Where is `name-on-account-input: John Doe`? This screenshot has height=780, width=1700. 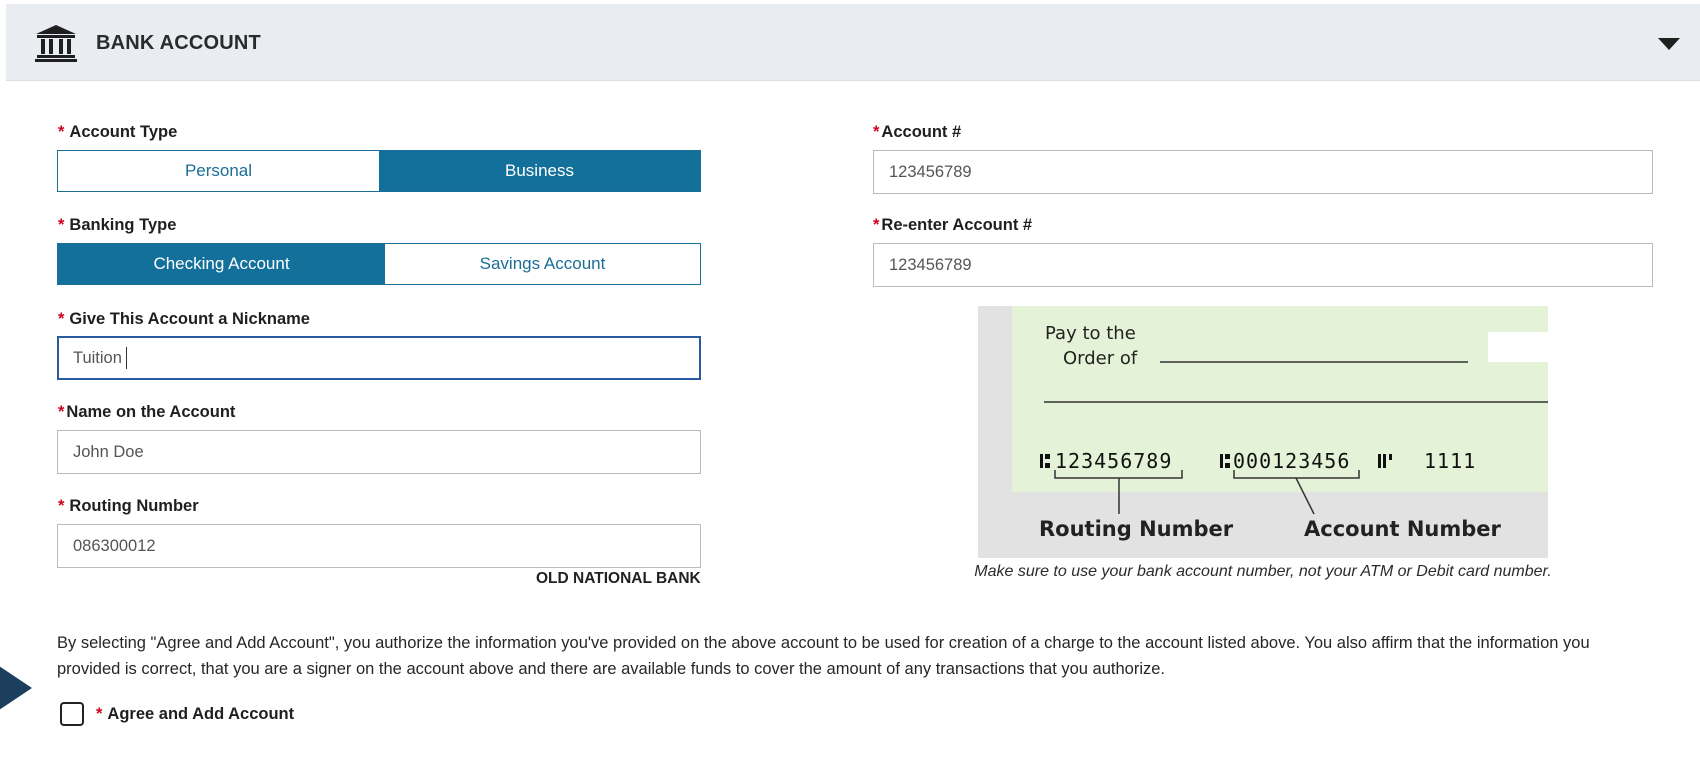 name-on-account-input: John Doe is located at coordinates (379, 452).